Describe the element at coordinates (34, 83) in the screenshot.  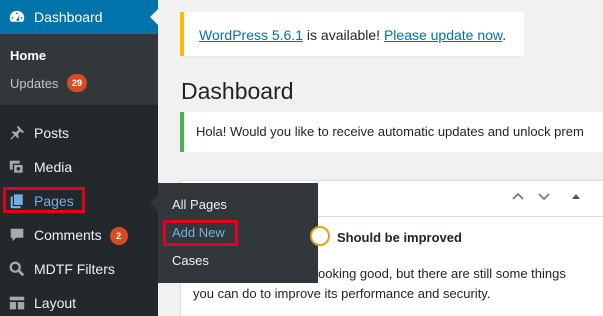
I see `submenu-updates-label: Updates` at that location.